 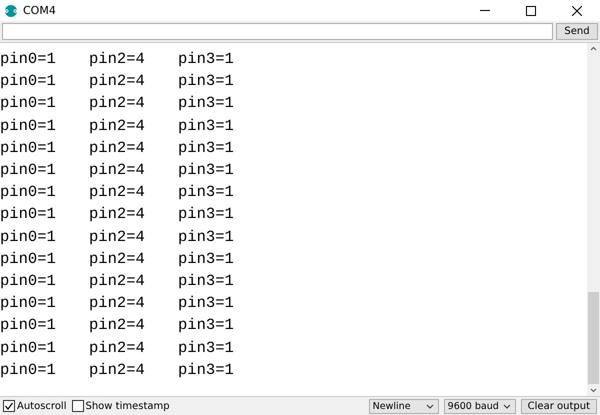 What do you see at coordinates (277, 31) in the screenshot?
I see `message-field` at bounding box center [277, 31].